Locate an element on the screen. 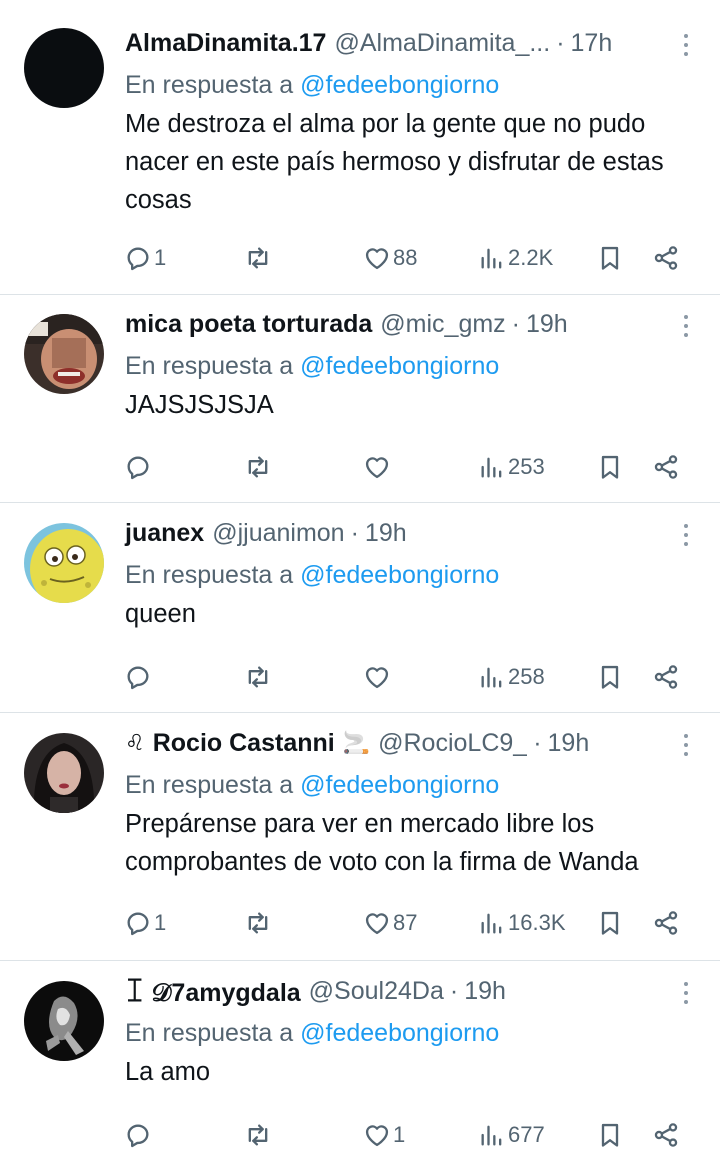 Image resolution: width=720 pixels, height=1162 pixels. tweet-header: ꀤ 𝒟7amygdala @Soul24Da · 19h is located at coordinates (411, 991).